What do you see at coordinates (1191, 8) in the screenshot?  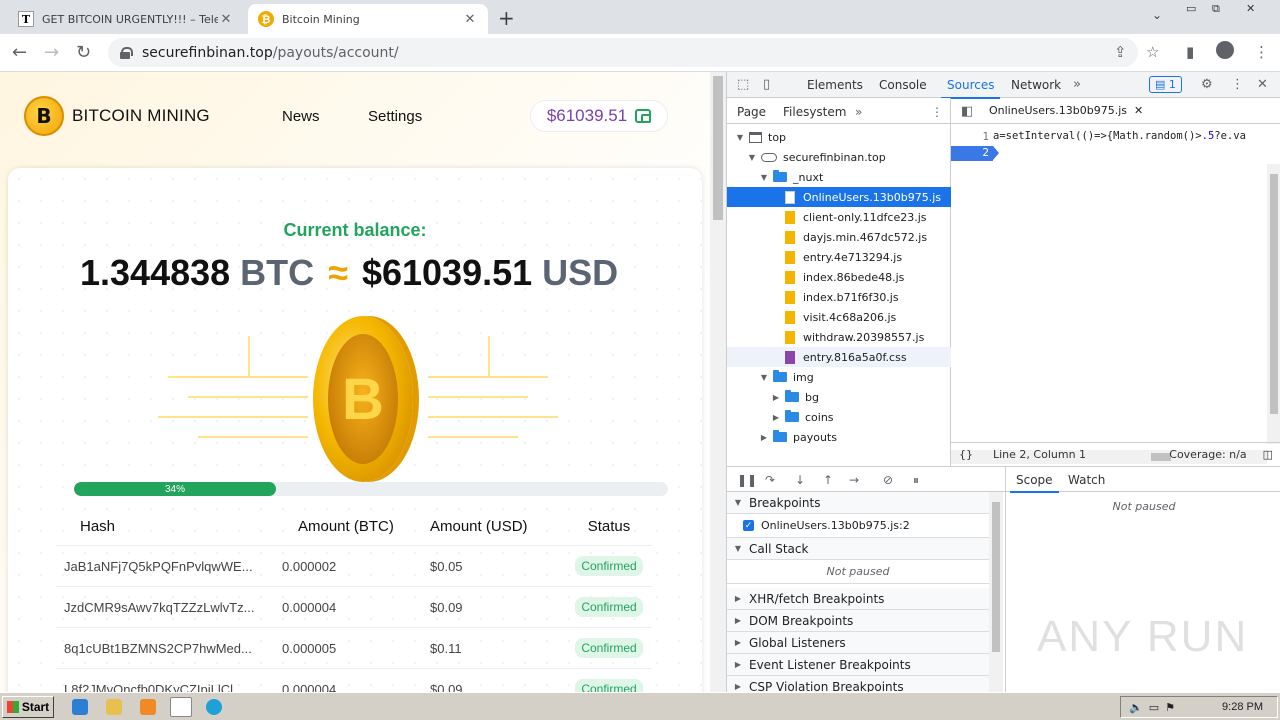 I see `minimize-icon: ▭` at bounding box center [1191, 8].